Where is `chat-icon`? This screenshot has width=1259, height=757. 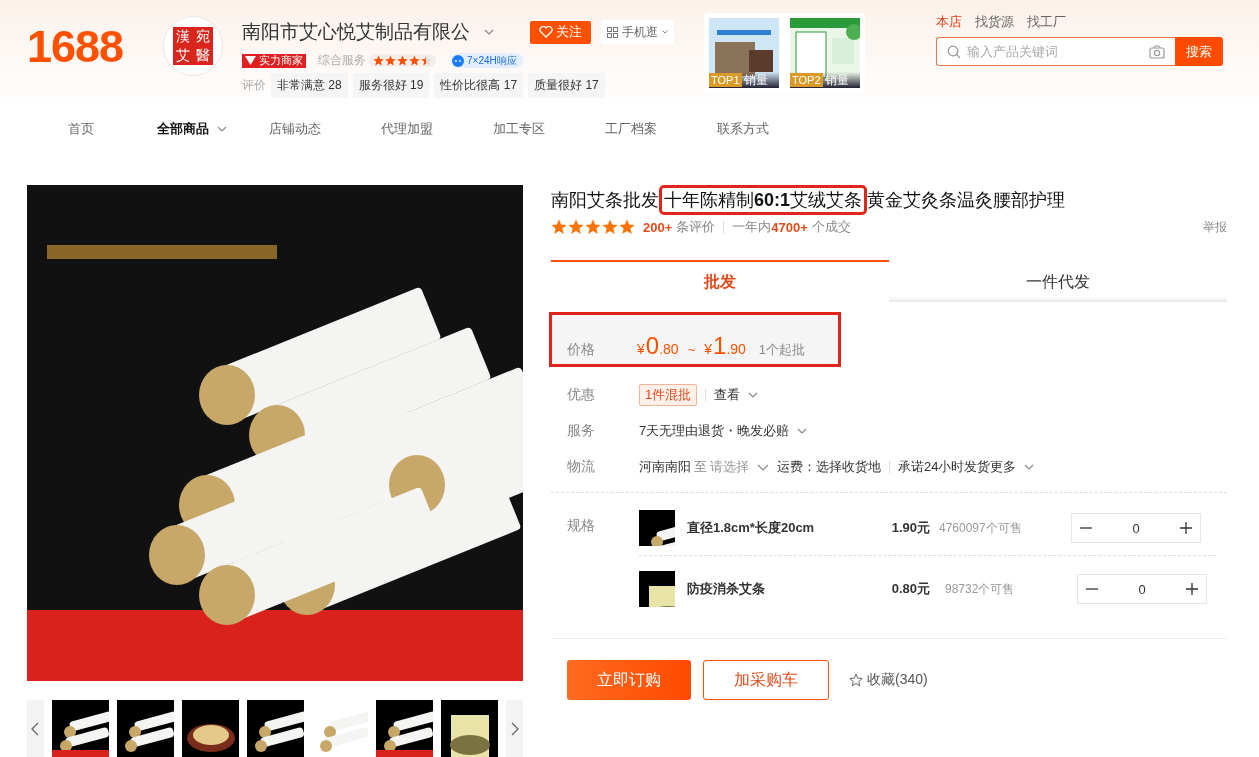
chat-icon is located at coordinates (458, 60).